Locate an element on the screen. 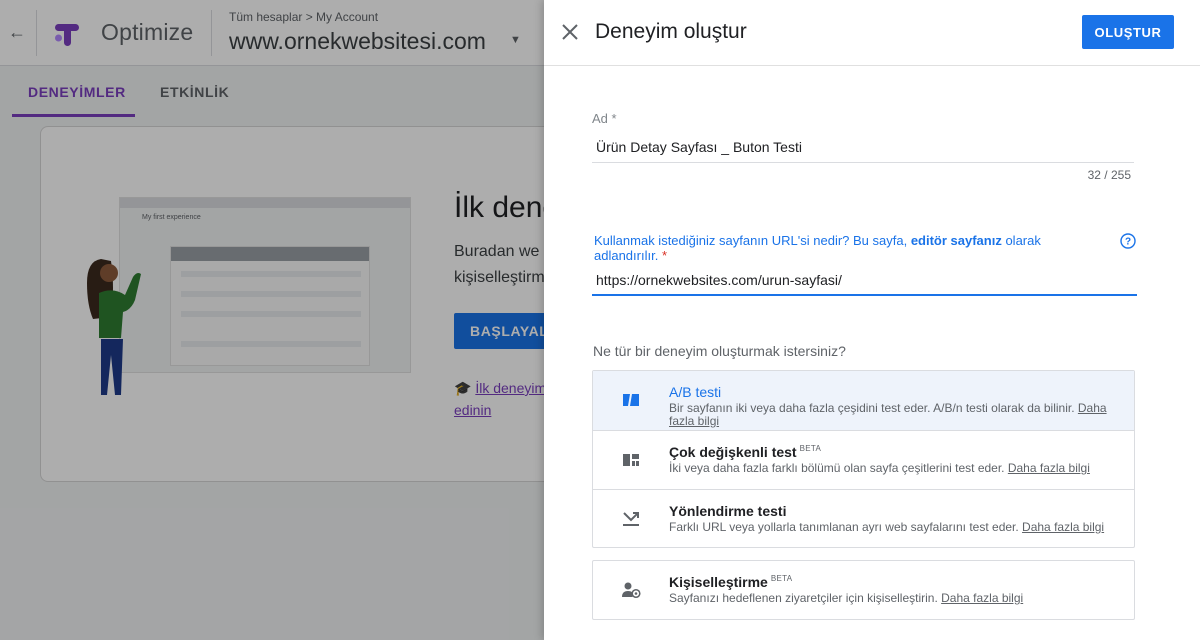 The width and height of the screenshot is (1200, 640). ab-test-icon is located at coordinates (631, 400).